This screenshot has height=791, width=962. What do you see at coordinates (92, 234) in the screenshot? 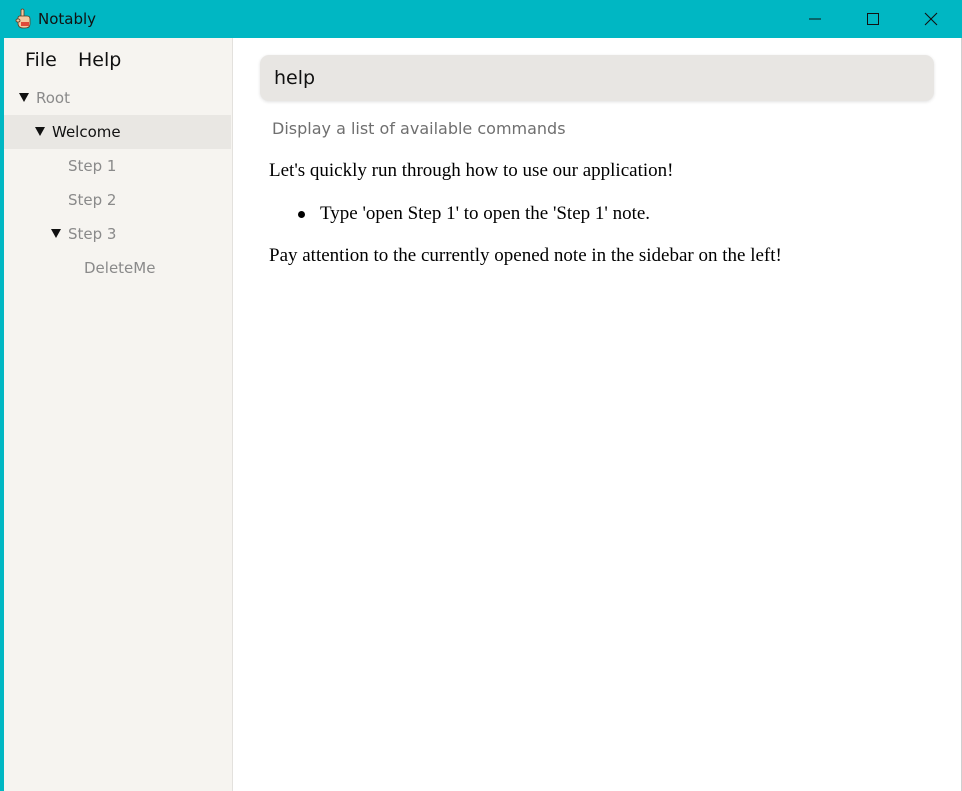
I see `tree-item-label: Step 3` at bounding box center [92, 234].